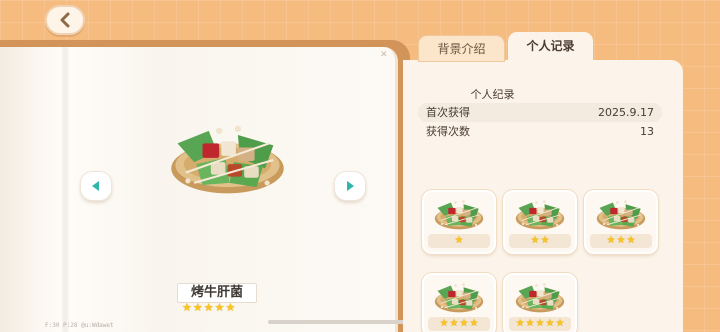 This screenshot has width=720, height=332. Describe the element at coordinates (79, 325) in the screenshot. I see `debug-overlay: F:30 P:28 @u:Wdawet` at that location.